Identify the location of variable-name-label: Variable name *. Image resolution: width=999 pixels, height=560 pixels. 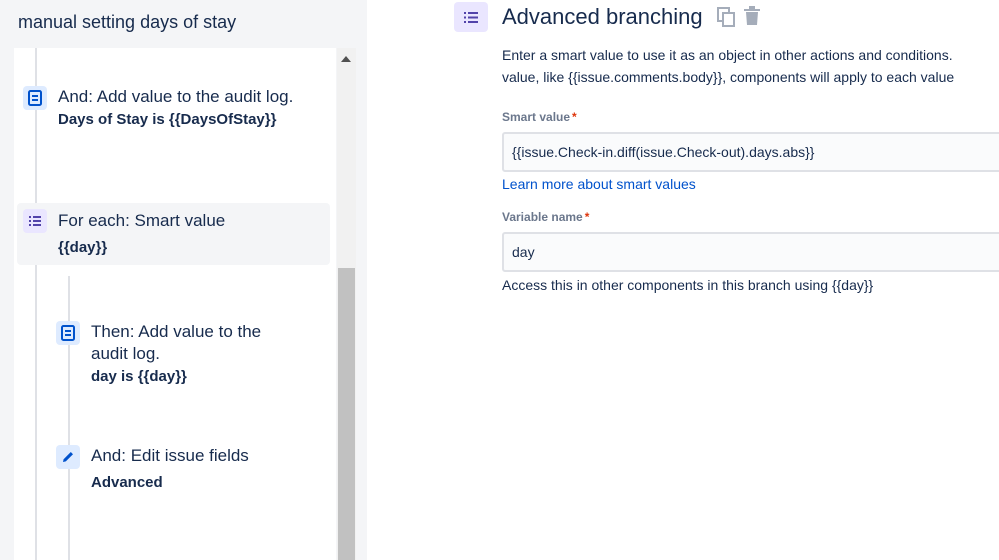
(545, 217).